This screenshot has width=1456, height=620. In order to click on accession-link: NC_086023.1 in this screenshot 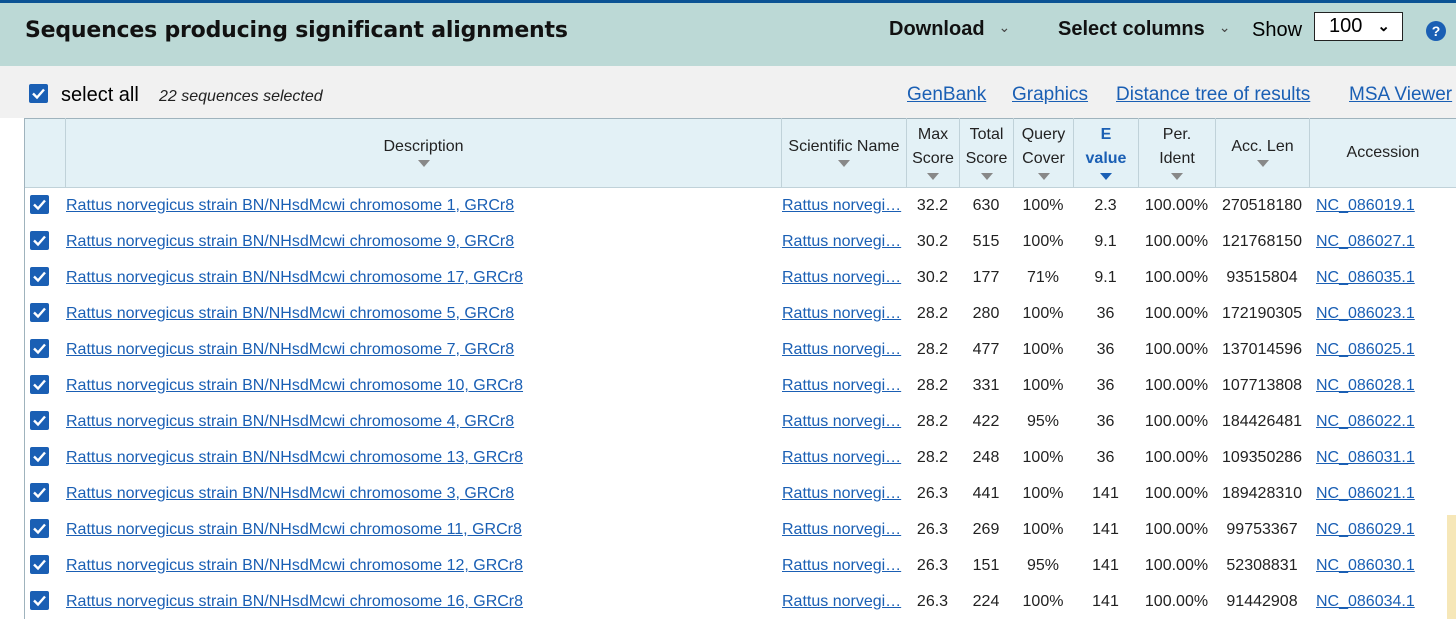, I will do `click(1365, 314)`.